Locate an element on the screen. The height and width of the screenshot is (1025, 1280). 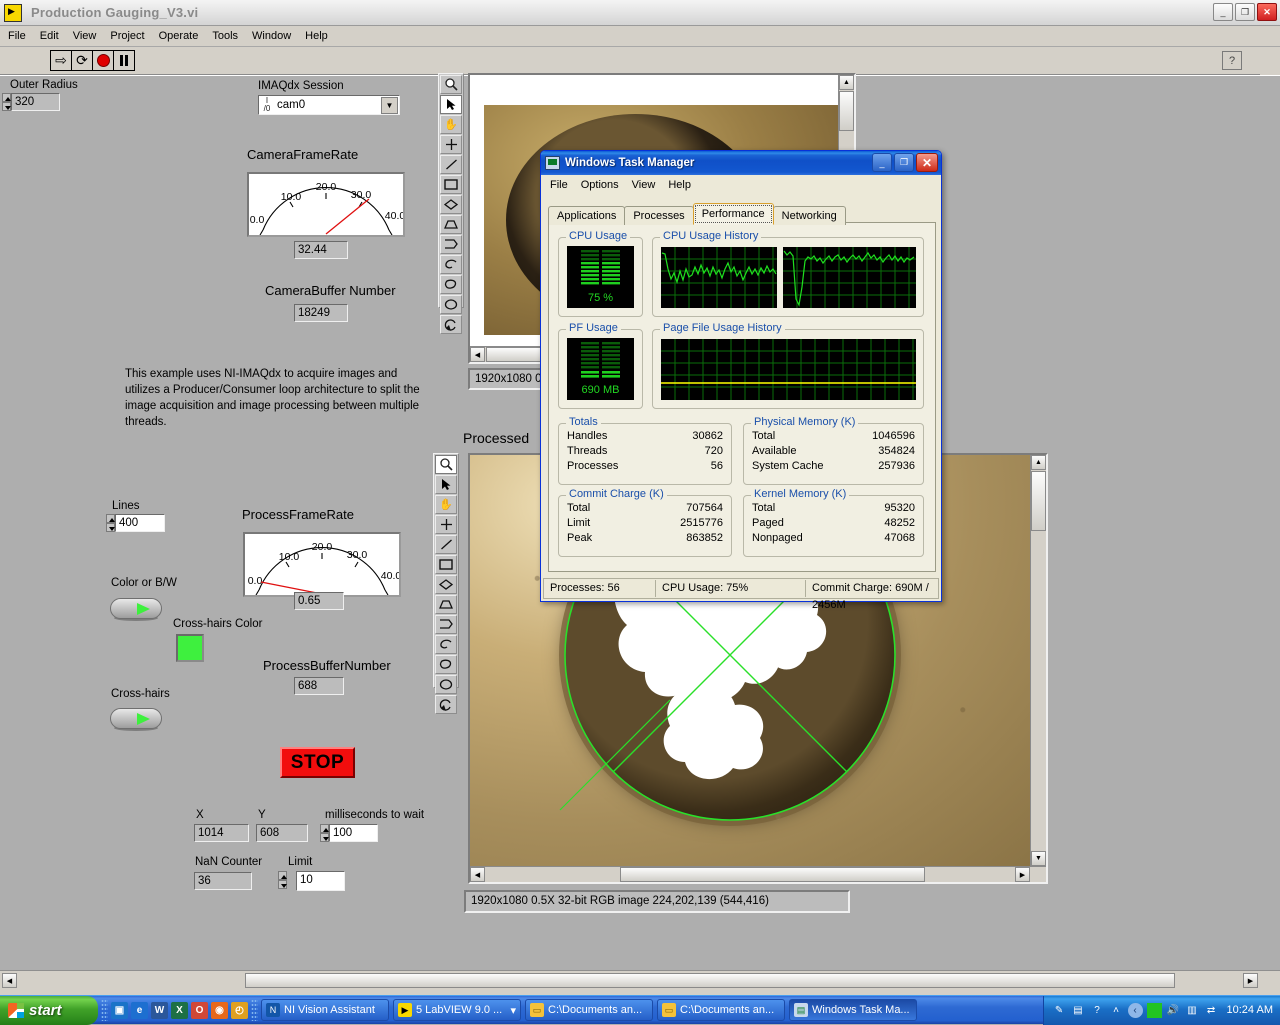
menu-view: View is located at coordinates (85, 36).